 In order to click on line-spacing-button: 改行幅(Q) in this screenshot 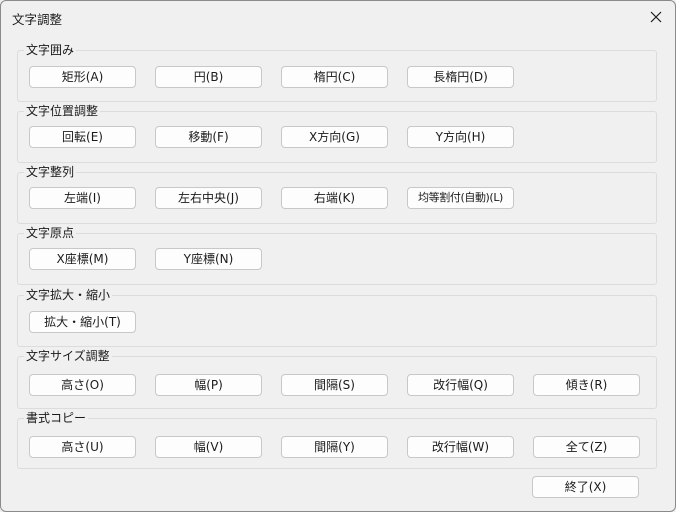, I will do `click(460, 385)`.